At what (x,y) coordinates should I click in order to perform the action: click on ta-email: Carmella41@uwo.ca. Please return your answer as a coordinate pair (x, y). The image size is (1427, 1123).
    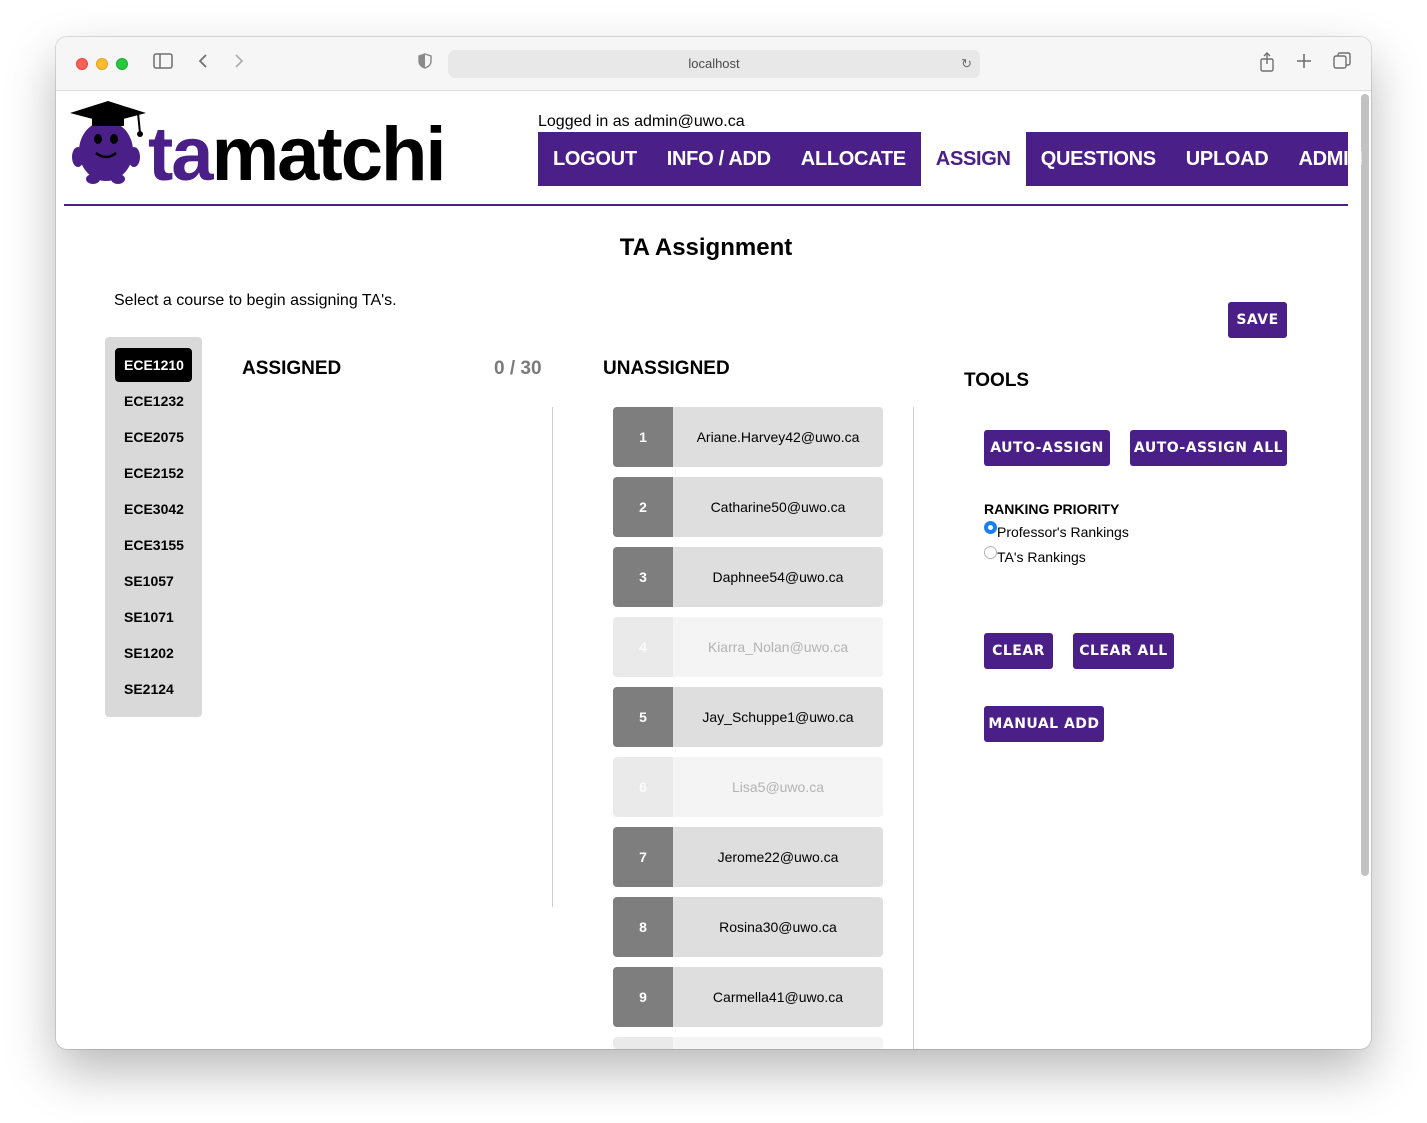
    Looking at the image, I should click on (778, 997).